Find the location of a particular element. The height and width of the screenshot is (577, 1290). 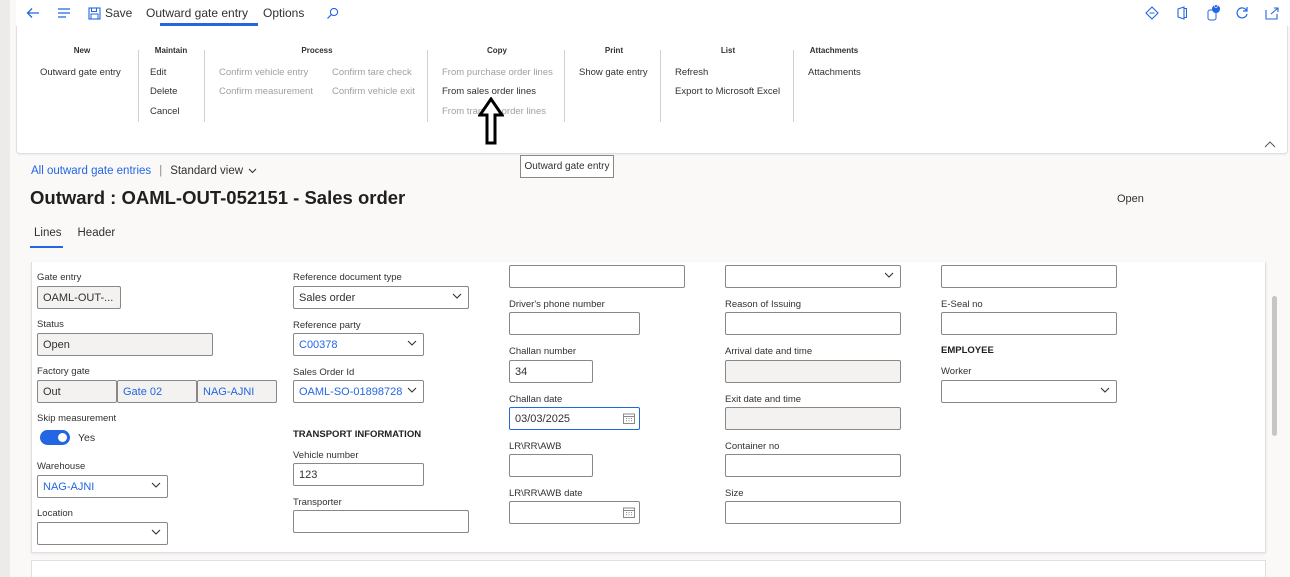

group-print-title: Print is located at coordinates (614, 50).